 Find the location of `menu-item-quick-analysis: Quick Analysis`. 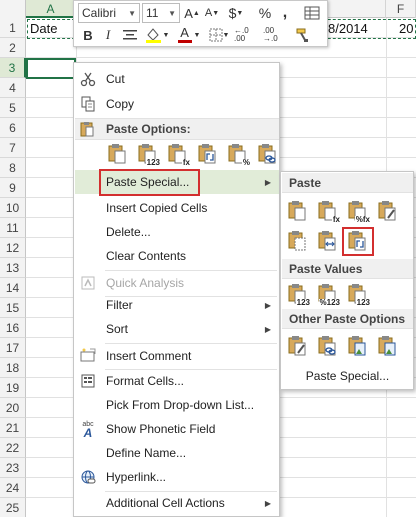

menu-item-quick-analysis: Quick Analysis is located at coordinates (177, 283).